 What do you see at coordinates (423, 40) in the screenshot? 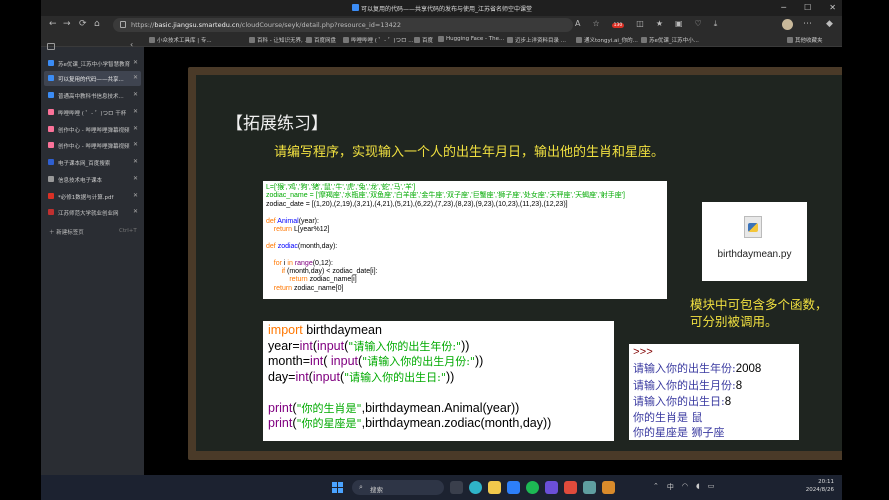
I see `bookmark-item: 百度` at bounding box center [423, 40].